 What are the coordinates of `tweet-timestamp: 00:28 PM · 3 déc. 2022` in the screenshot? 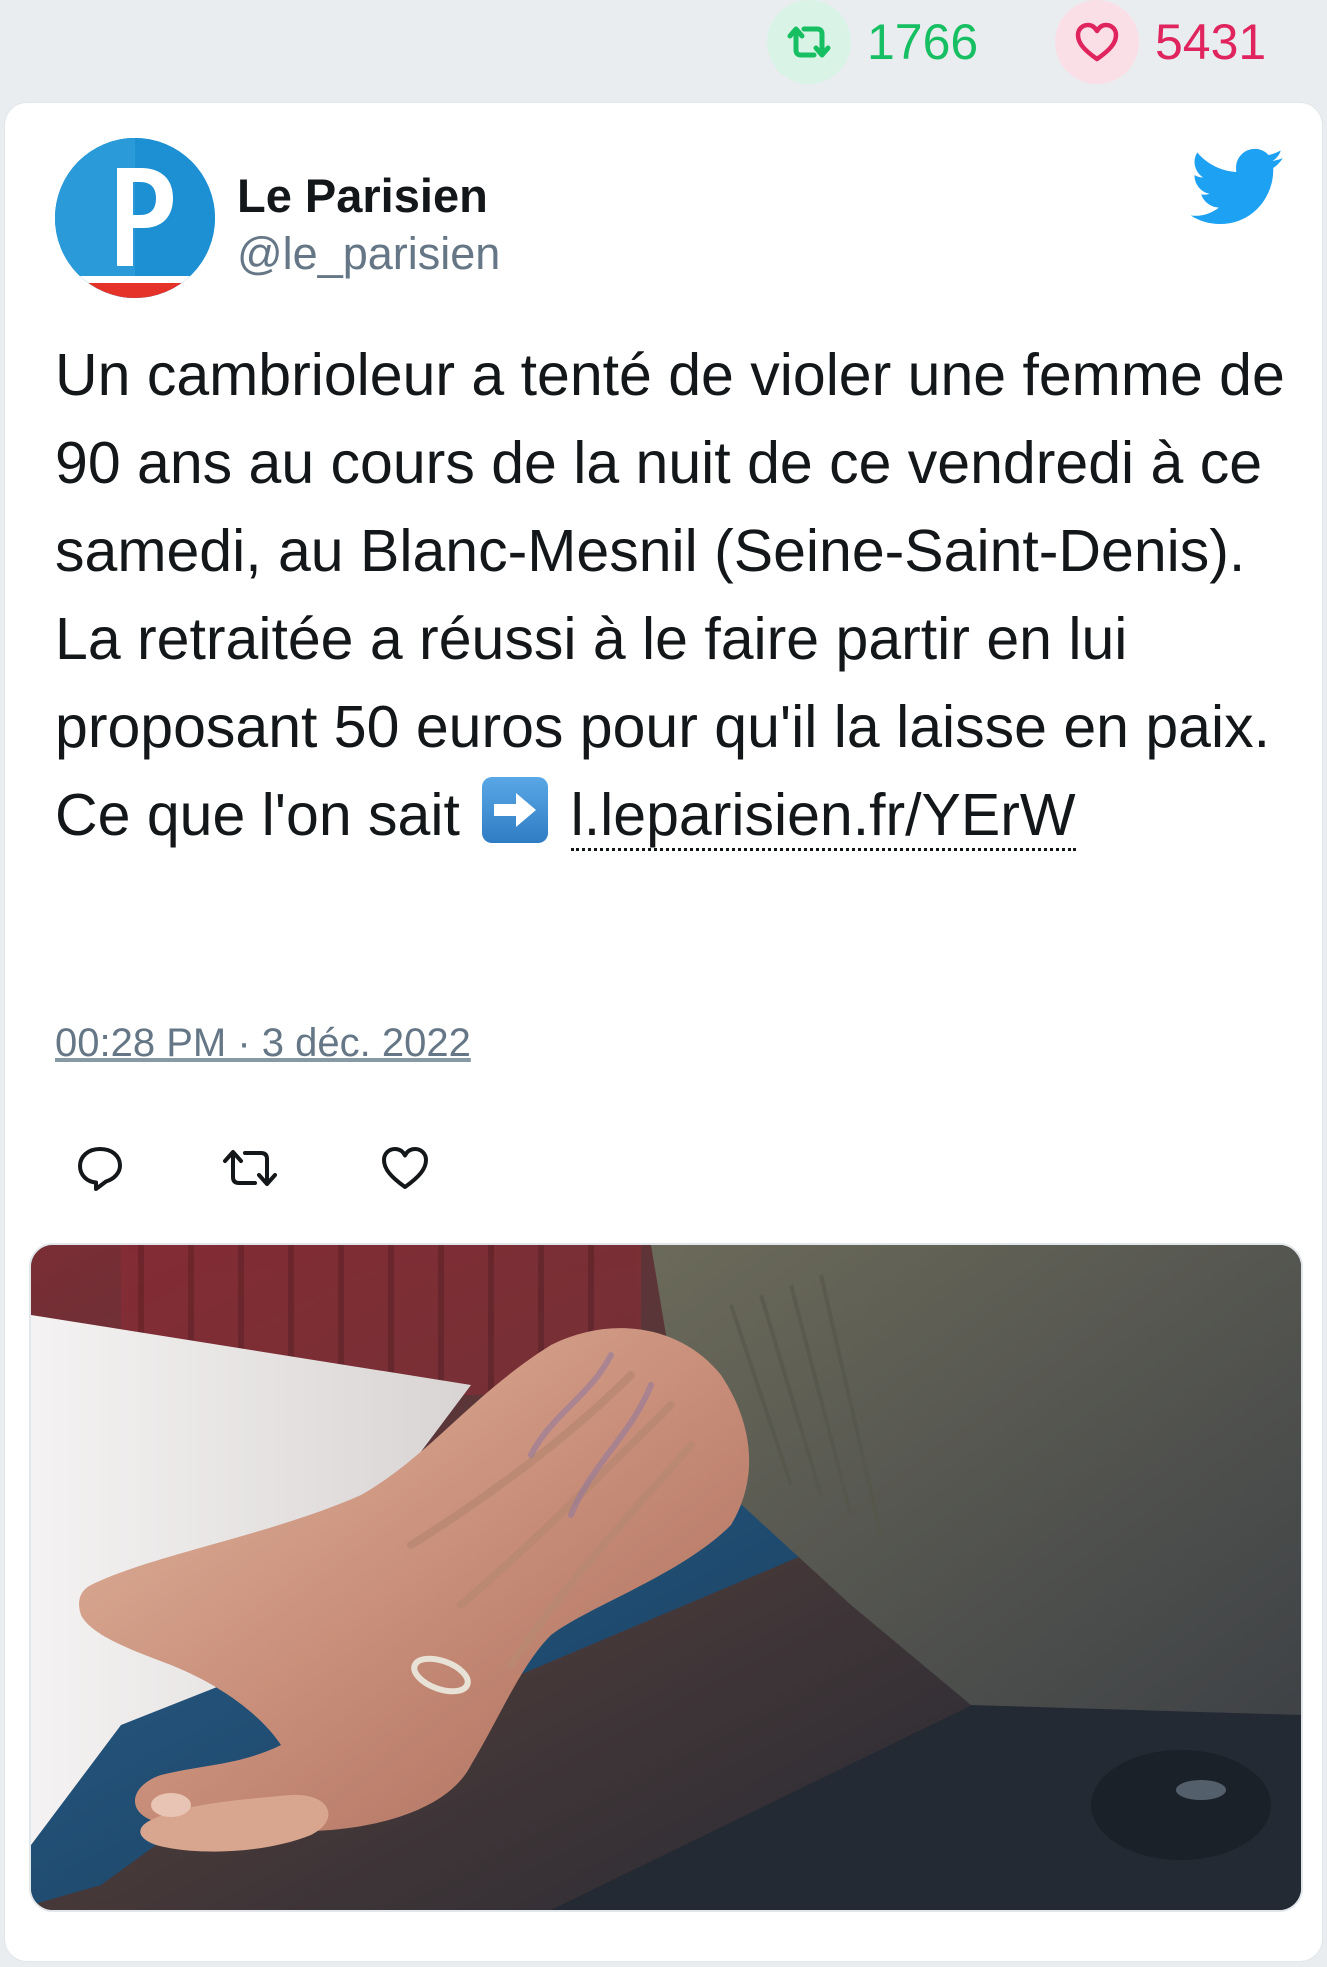 It's located at (263, 1043).